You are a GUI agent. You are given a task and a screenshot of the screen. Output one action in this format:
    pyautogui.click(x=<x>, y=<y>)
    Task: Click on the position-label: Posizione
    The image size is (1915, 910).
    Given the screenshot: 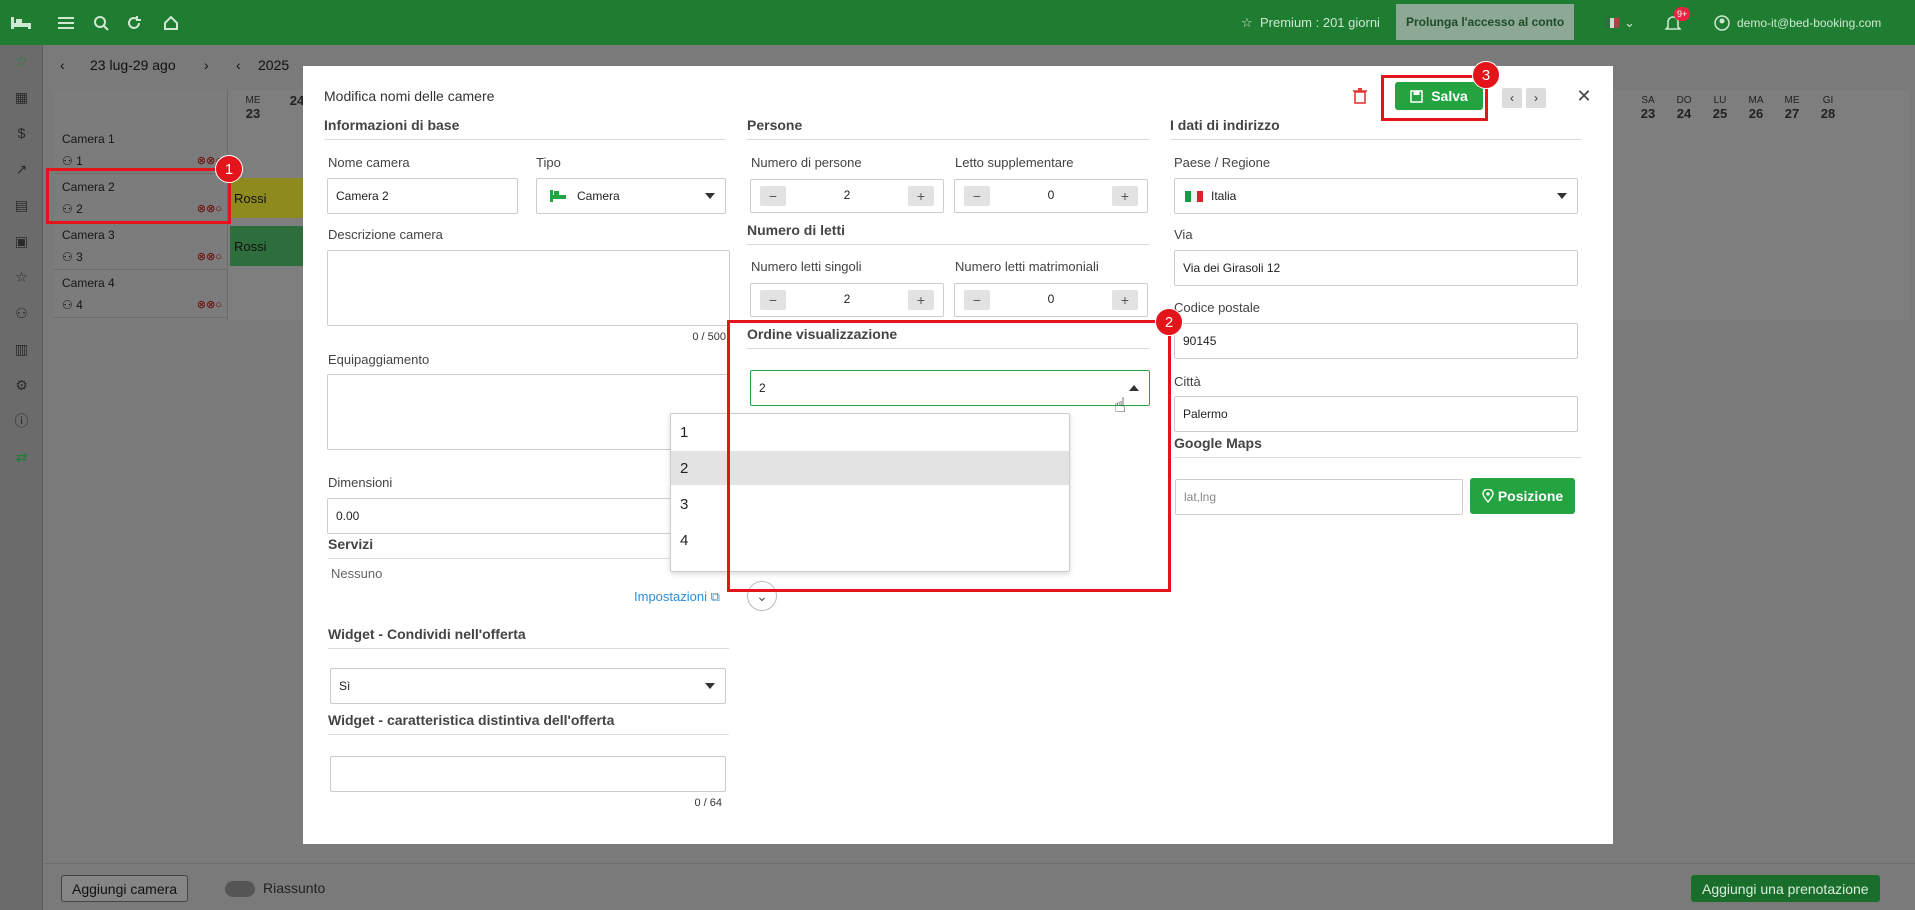 What is the action you would take?
    pyautogui.click(x=1530, y=496)
    